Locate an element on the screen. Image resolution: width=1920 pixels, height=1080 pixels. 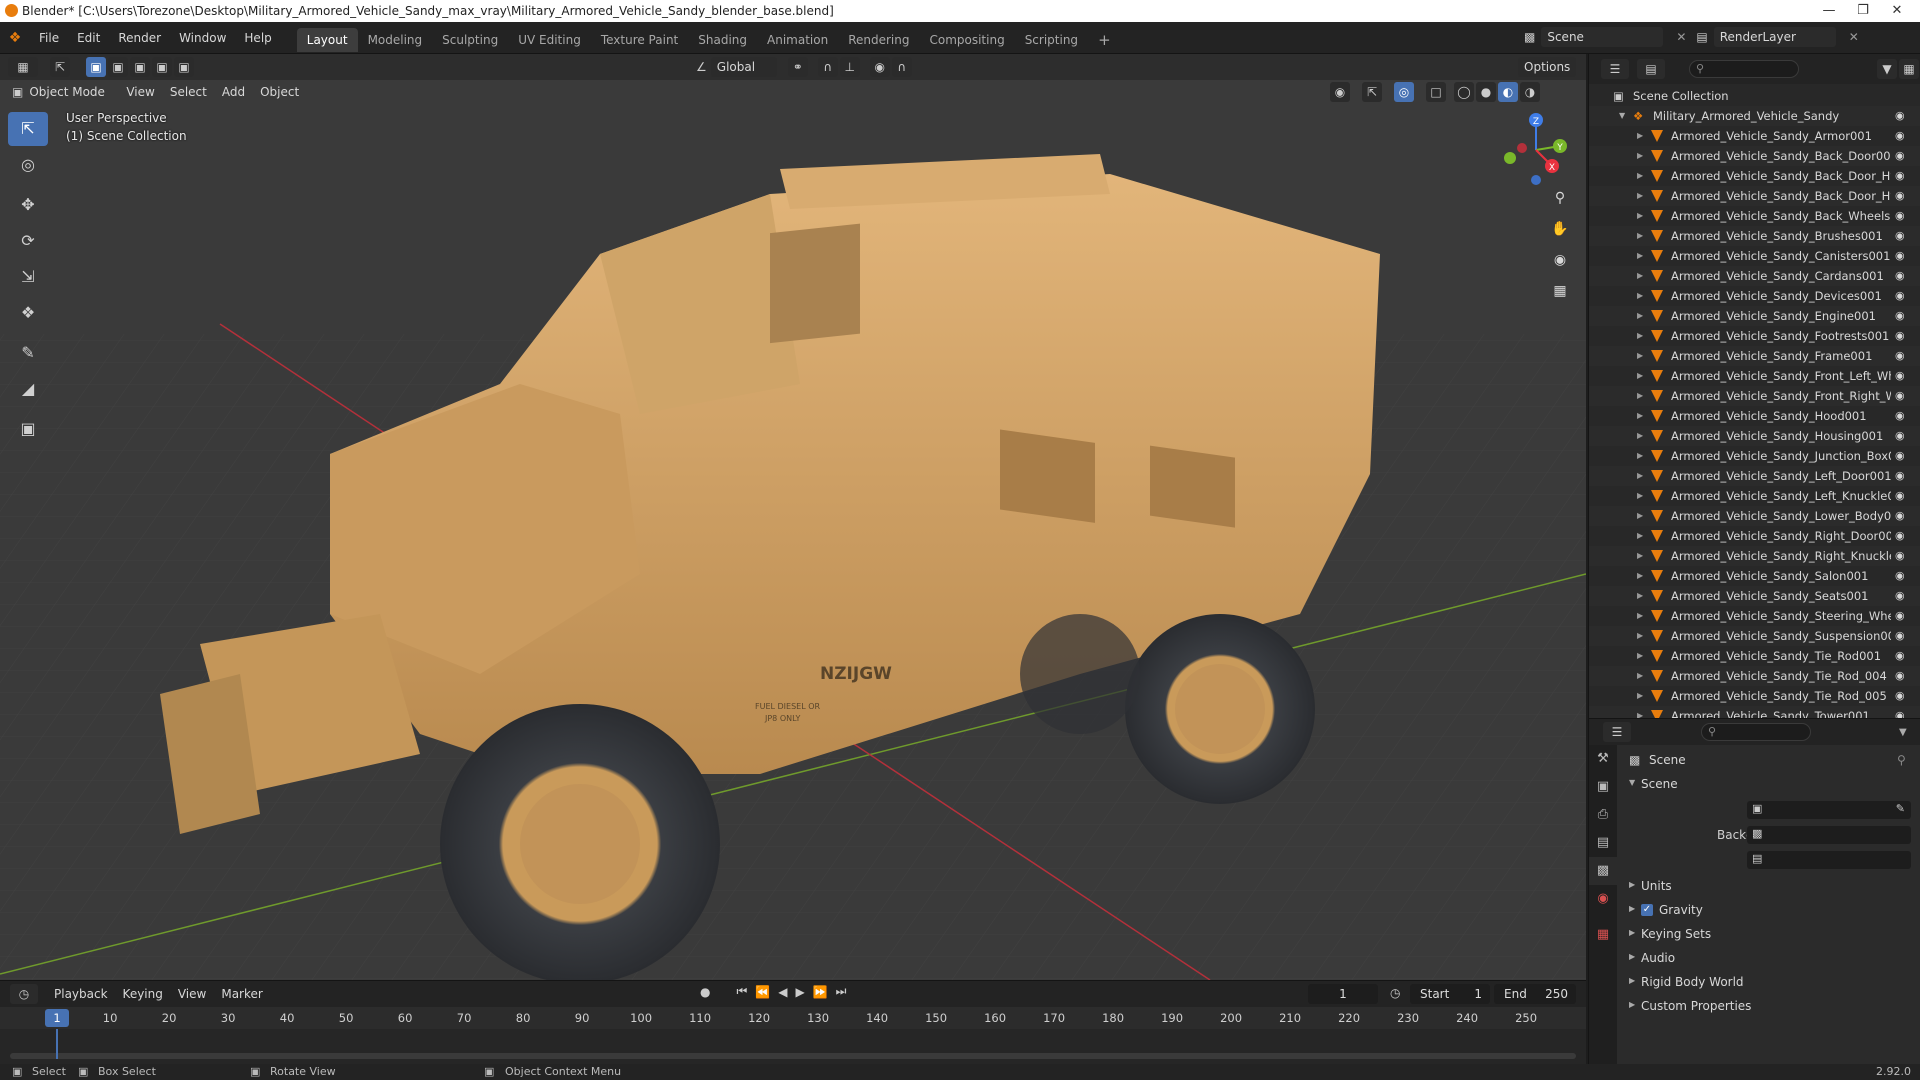
tab-shading: Shading is located at coordinates (722, 40).